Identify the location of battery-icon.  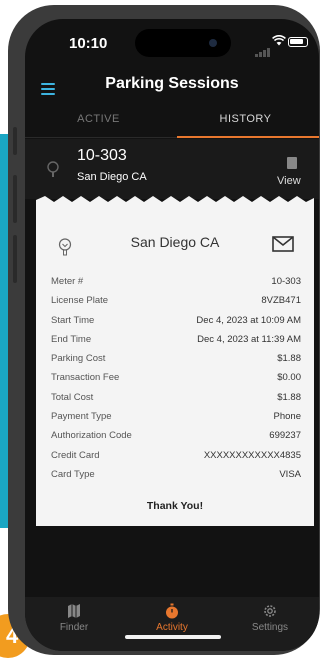
(298, 42).